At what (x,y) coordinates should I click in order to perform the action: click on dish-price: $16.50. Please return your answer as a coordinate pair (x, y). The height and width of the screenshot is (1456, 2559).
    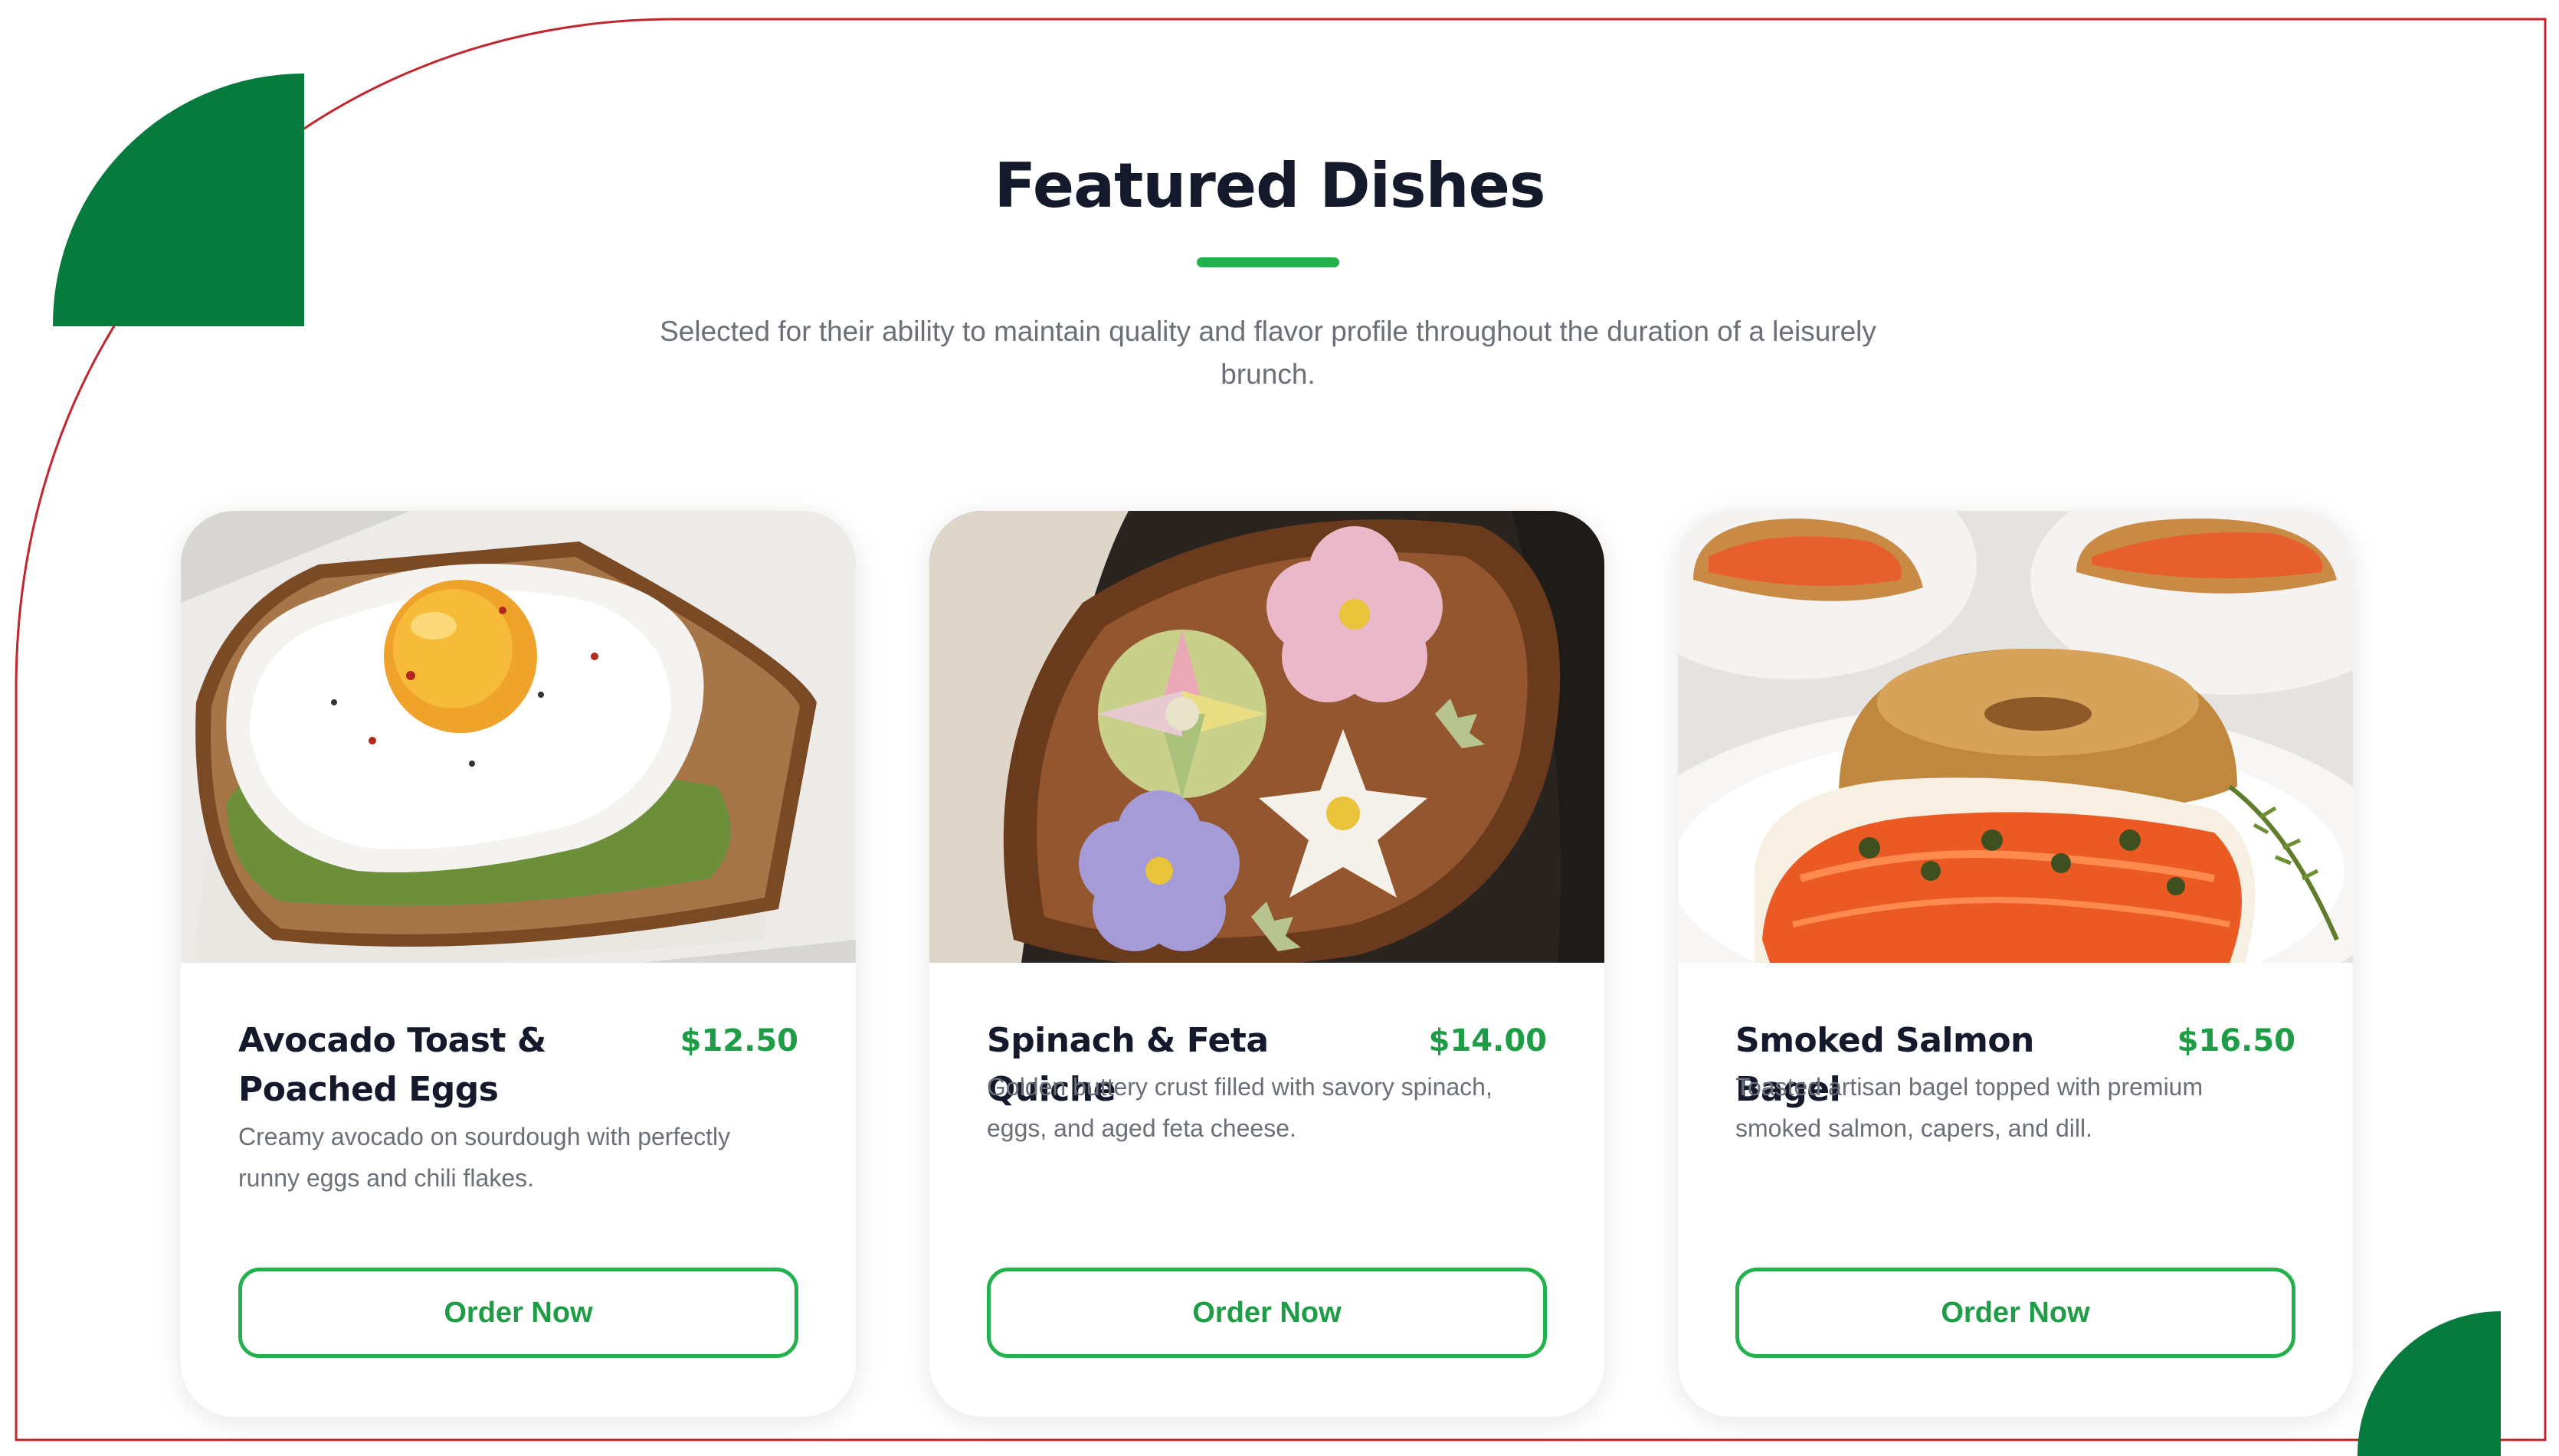
    Looking at the image, I should click on (2236, 1040).